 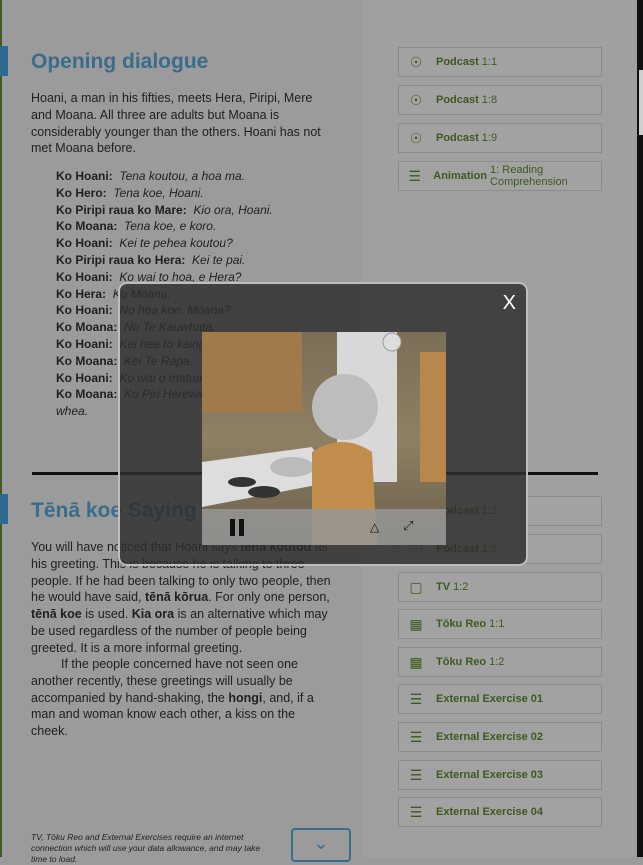 What do you see at coordinates (56, 614) in the screenshot?
I see `bold-term: tēnā koe` at bounding box center [56, 614].